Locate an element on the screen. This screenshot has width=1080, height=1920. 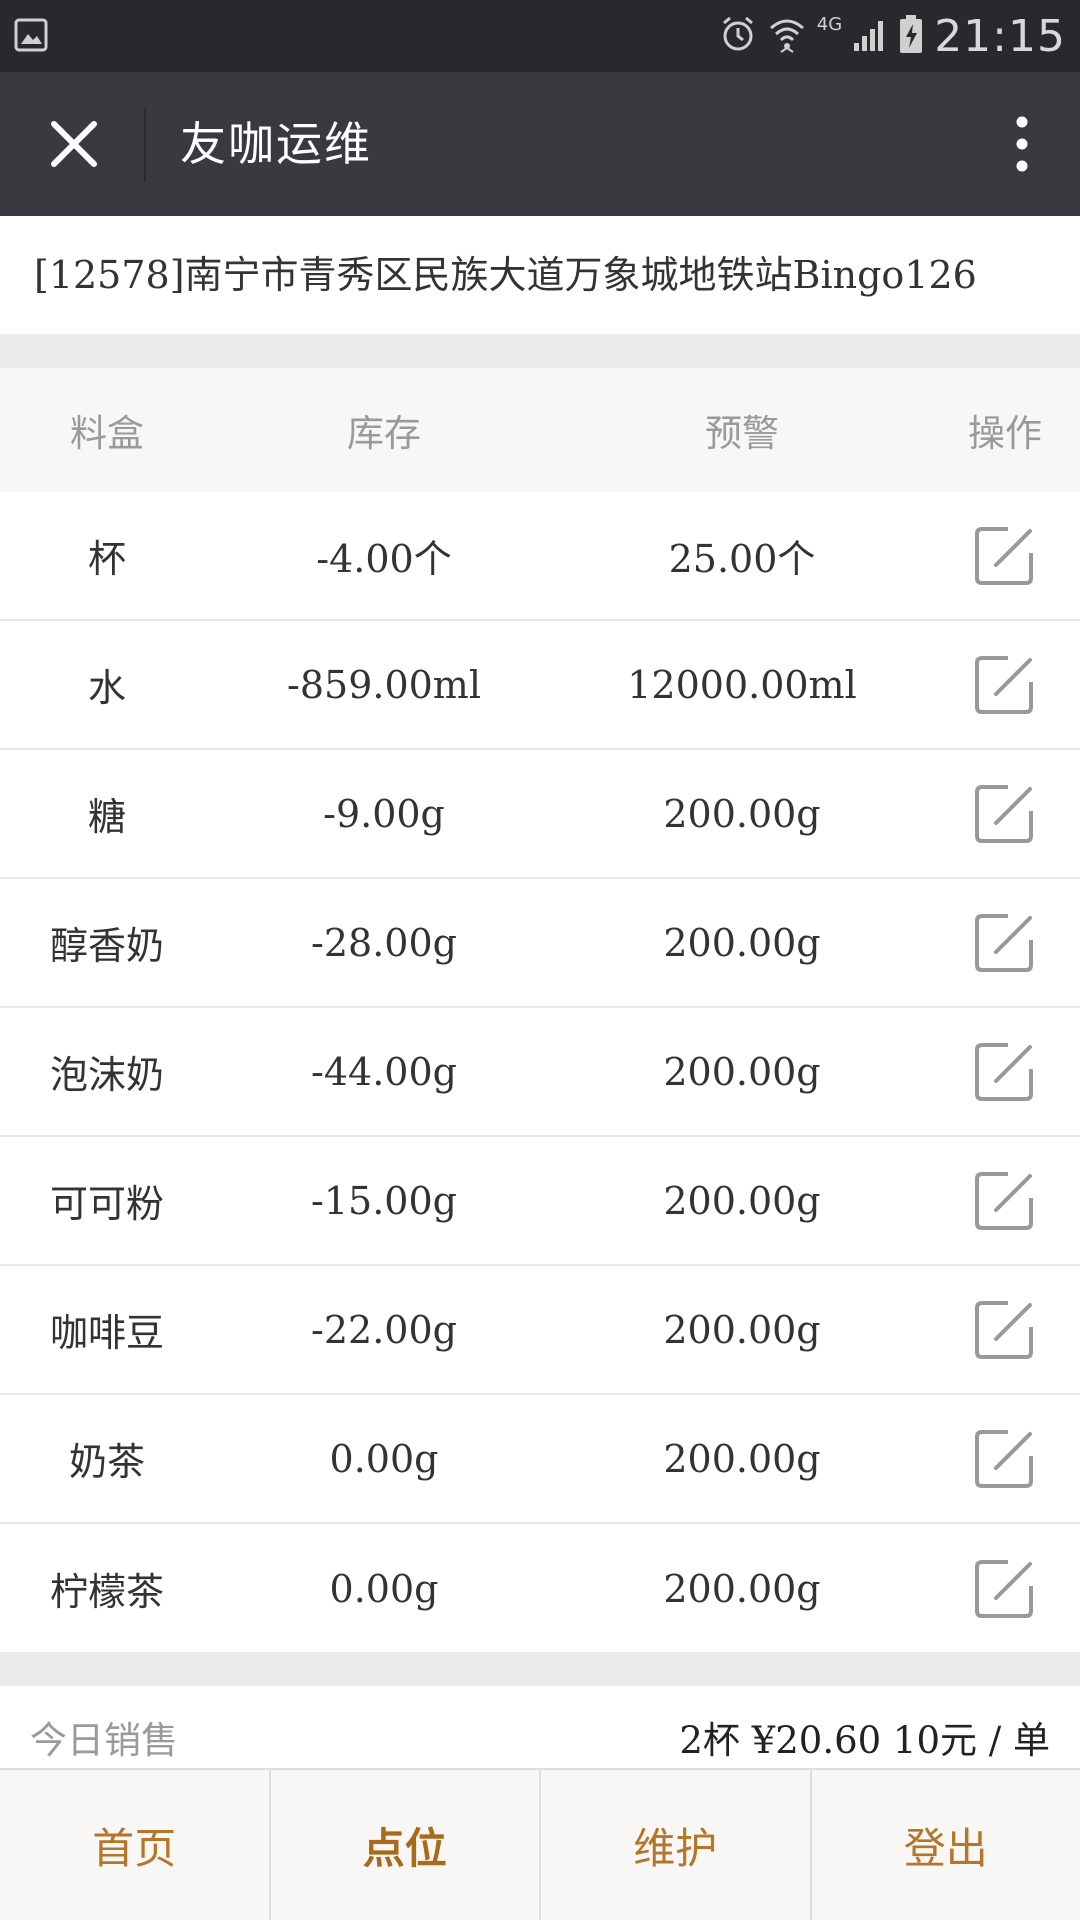
table-row: 醇香奶 -28.00g 200.00g is located at coordinates (540, 943).